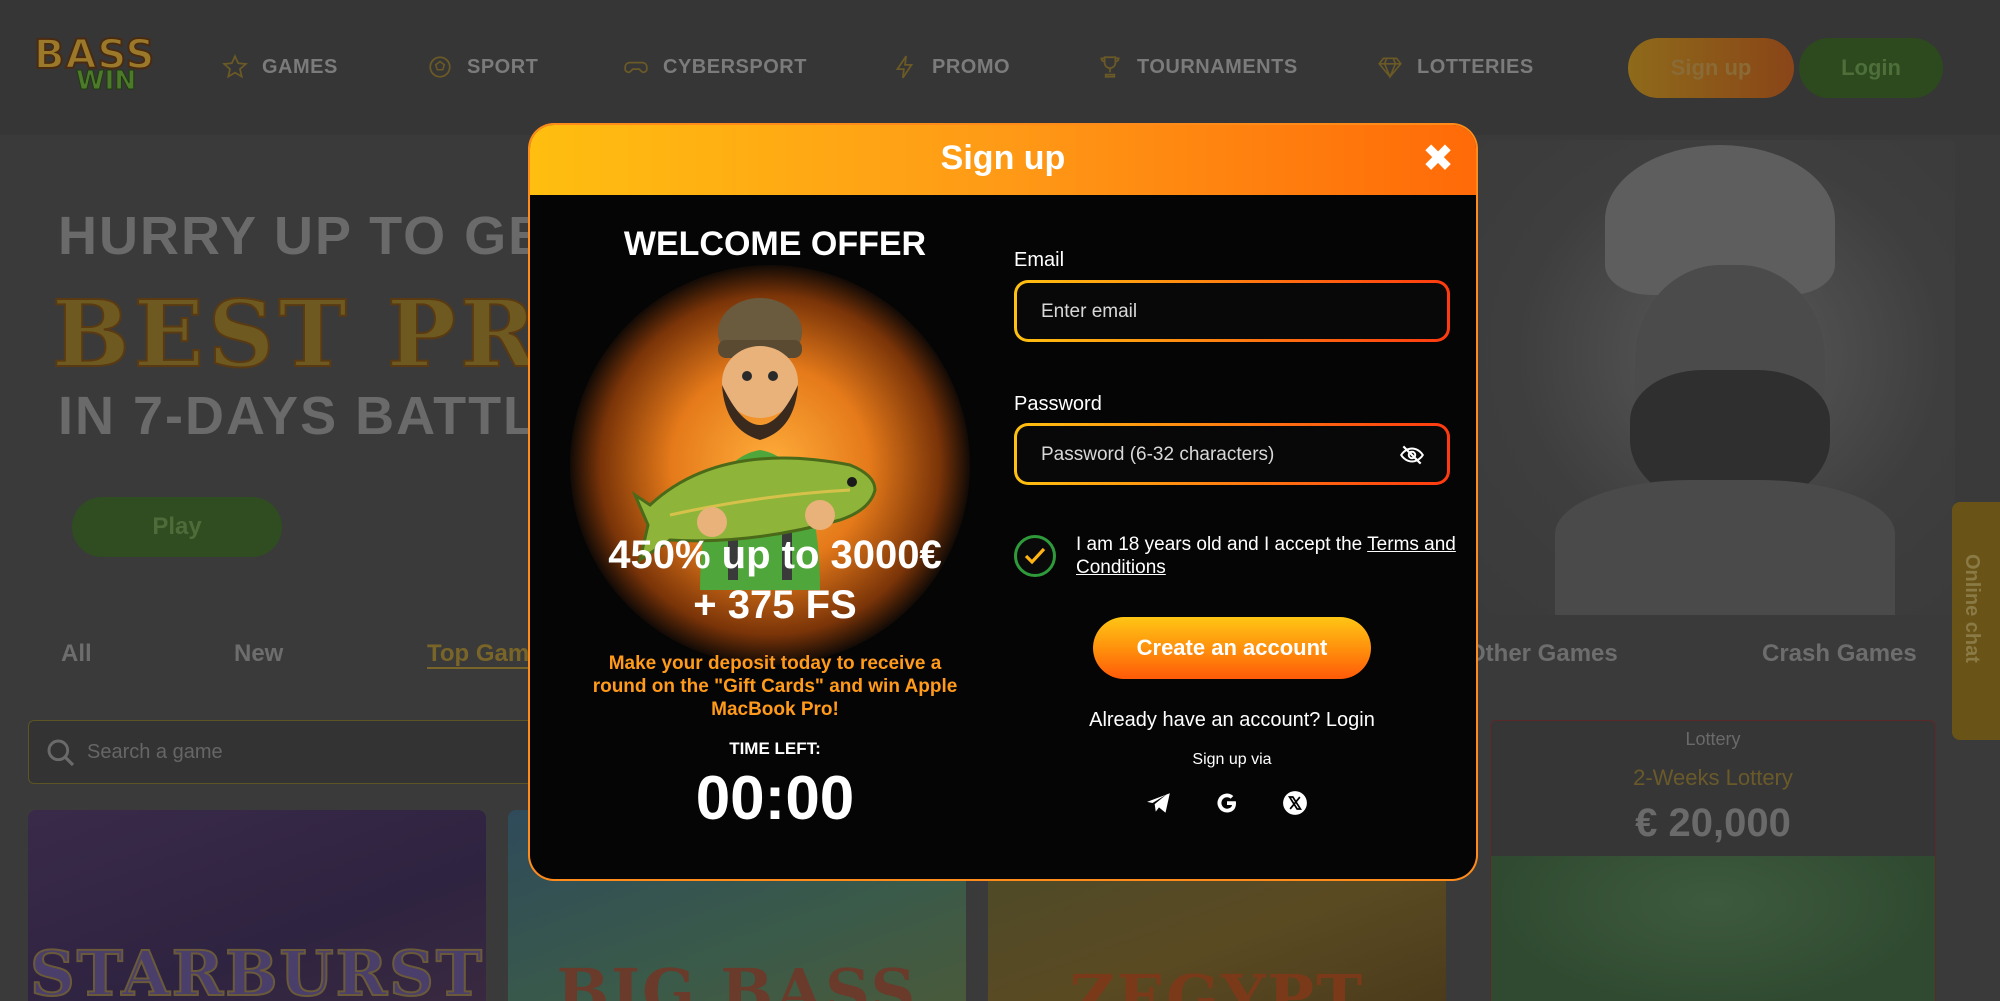  Describe the element at coordinates (106, 81) in the screenshot. I see `logo-line2: WIN` at that location.